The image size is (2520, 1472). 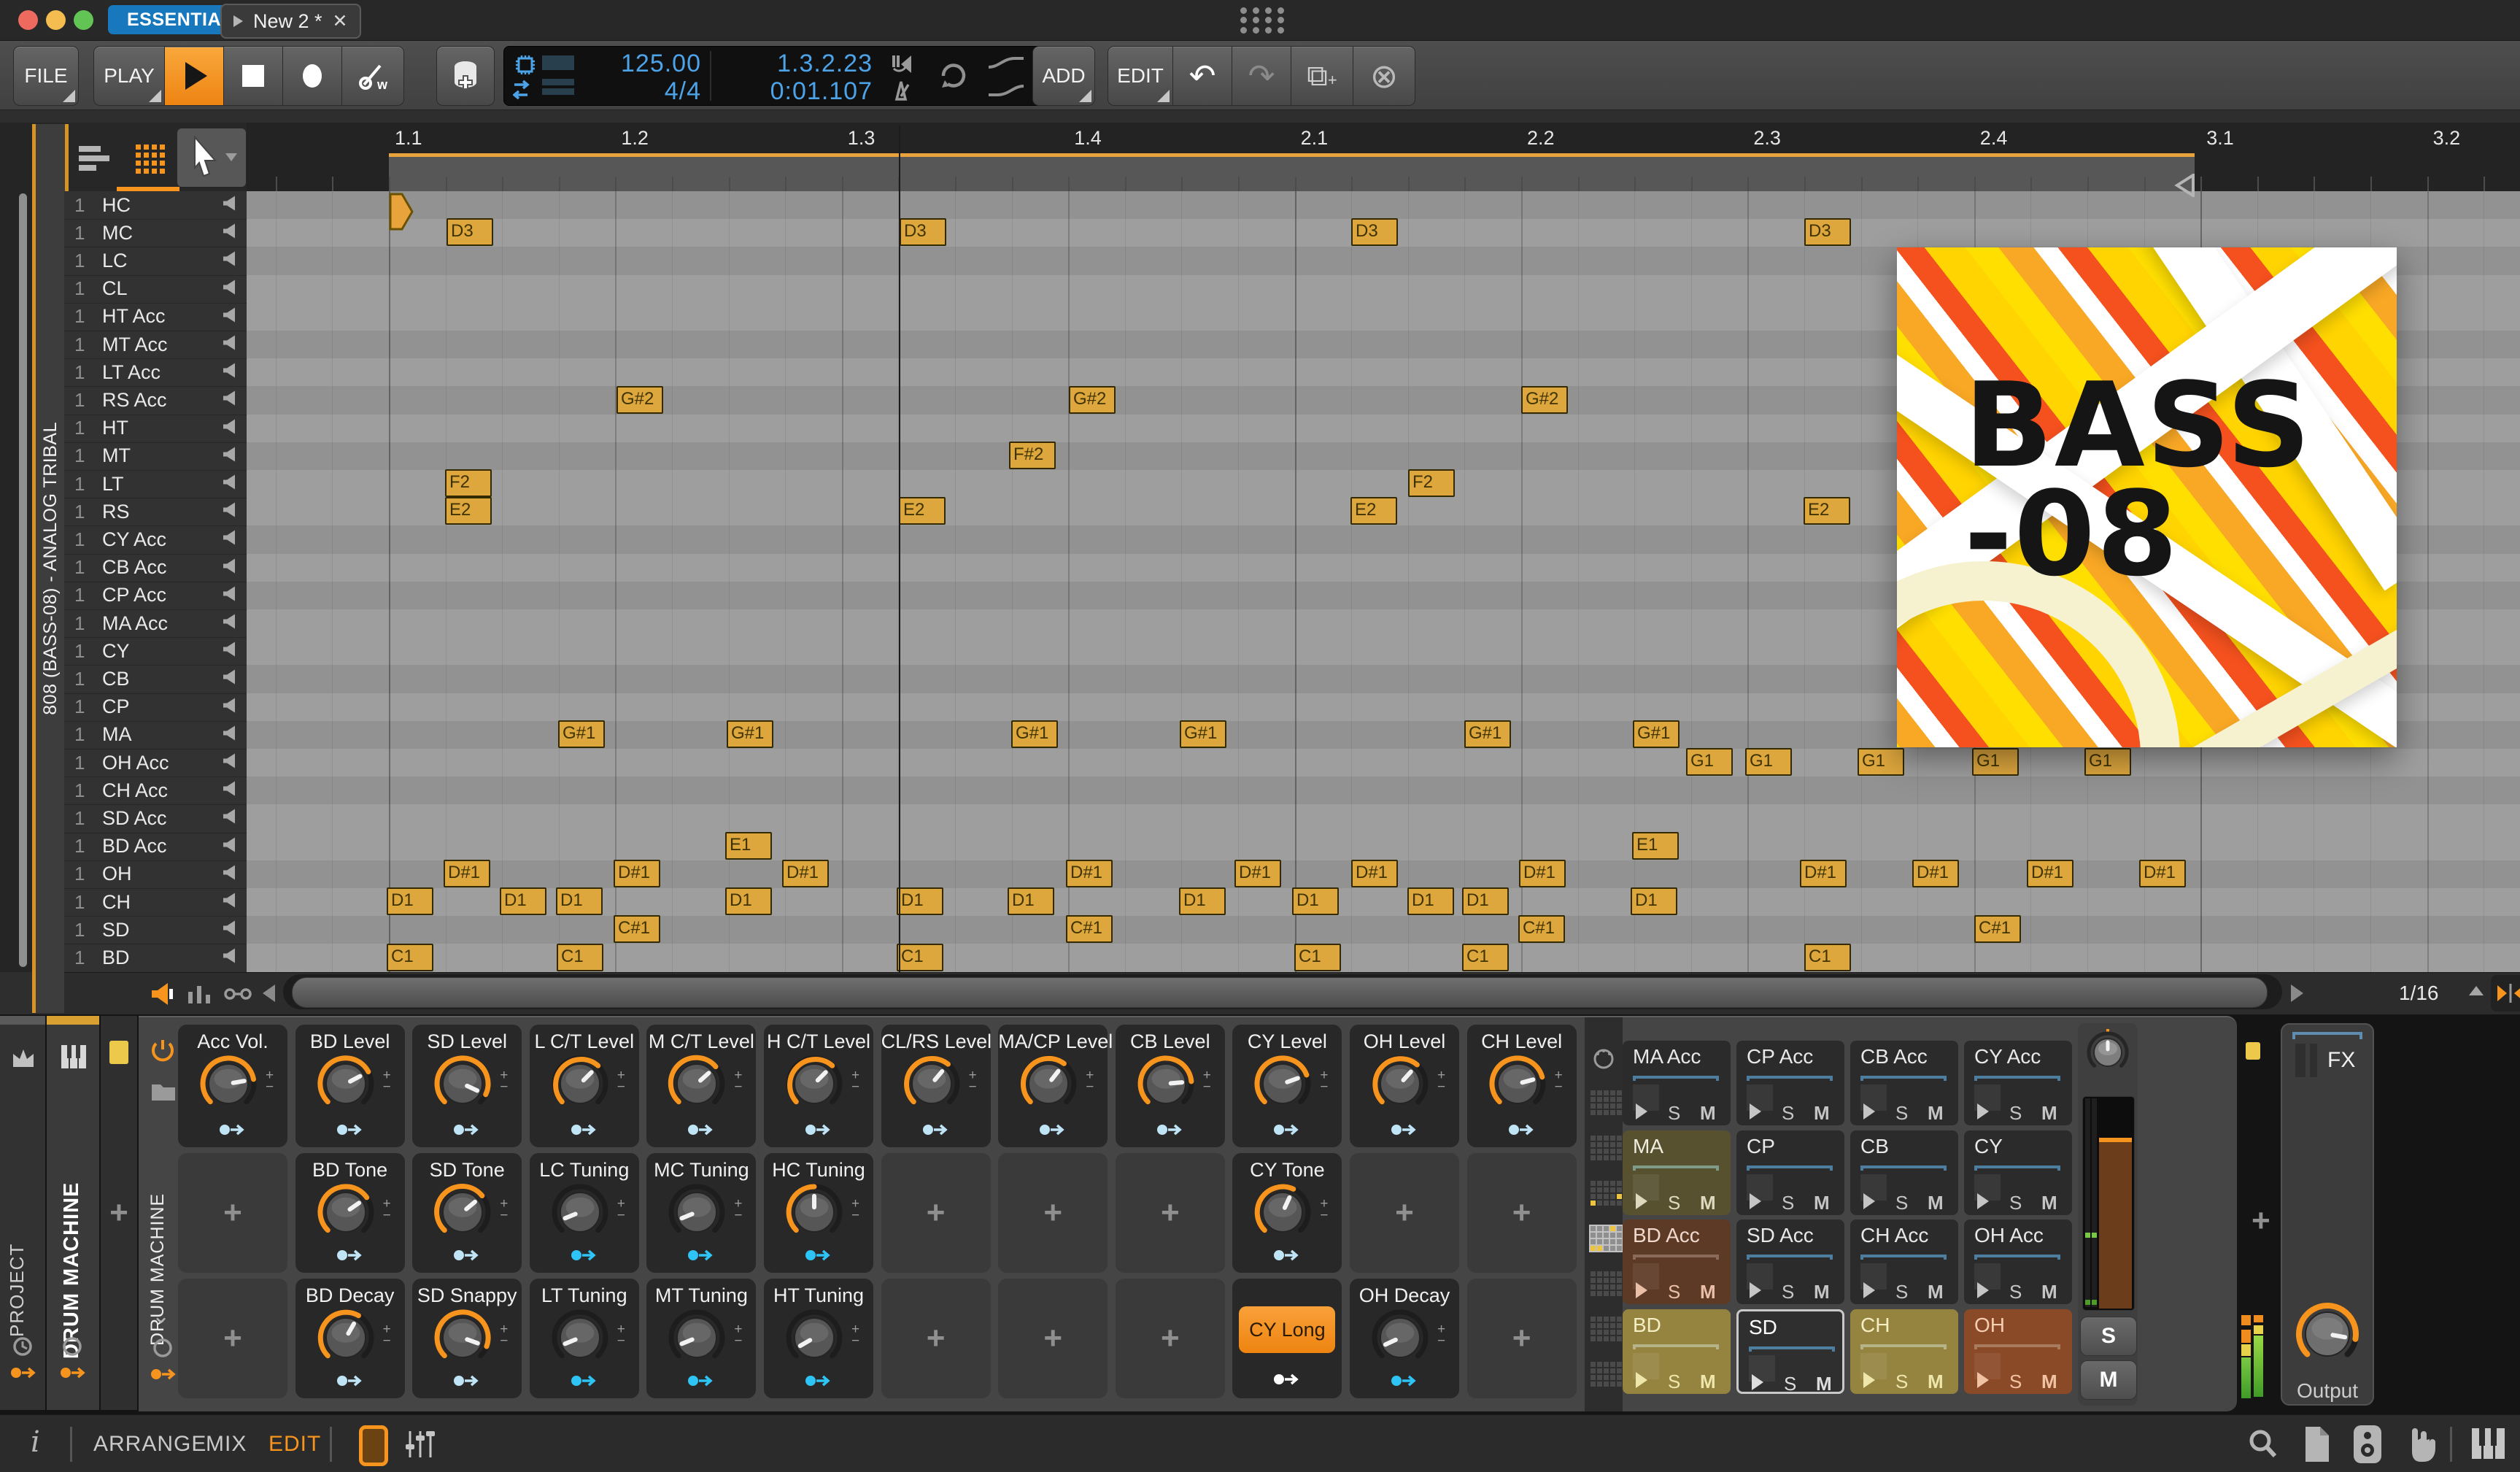 What do you see at coordinates (901, 90) in the screenshot?
I see `metronome-icon` at bounding box center [901, 90].